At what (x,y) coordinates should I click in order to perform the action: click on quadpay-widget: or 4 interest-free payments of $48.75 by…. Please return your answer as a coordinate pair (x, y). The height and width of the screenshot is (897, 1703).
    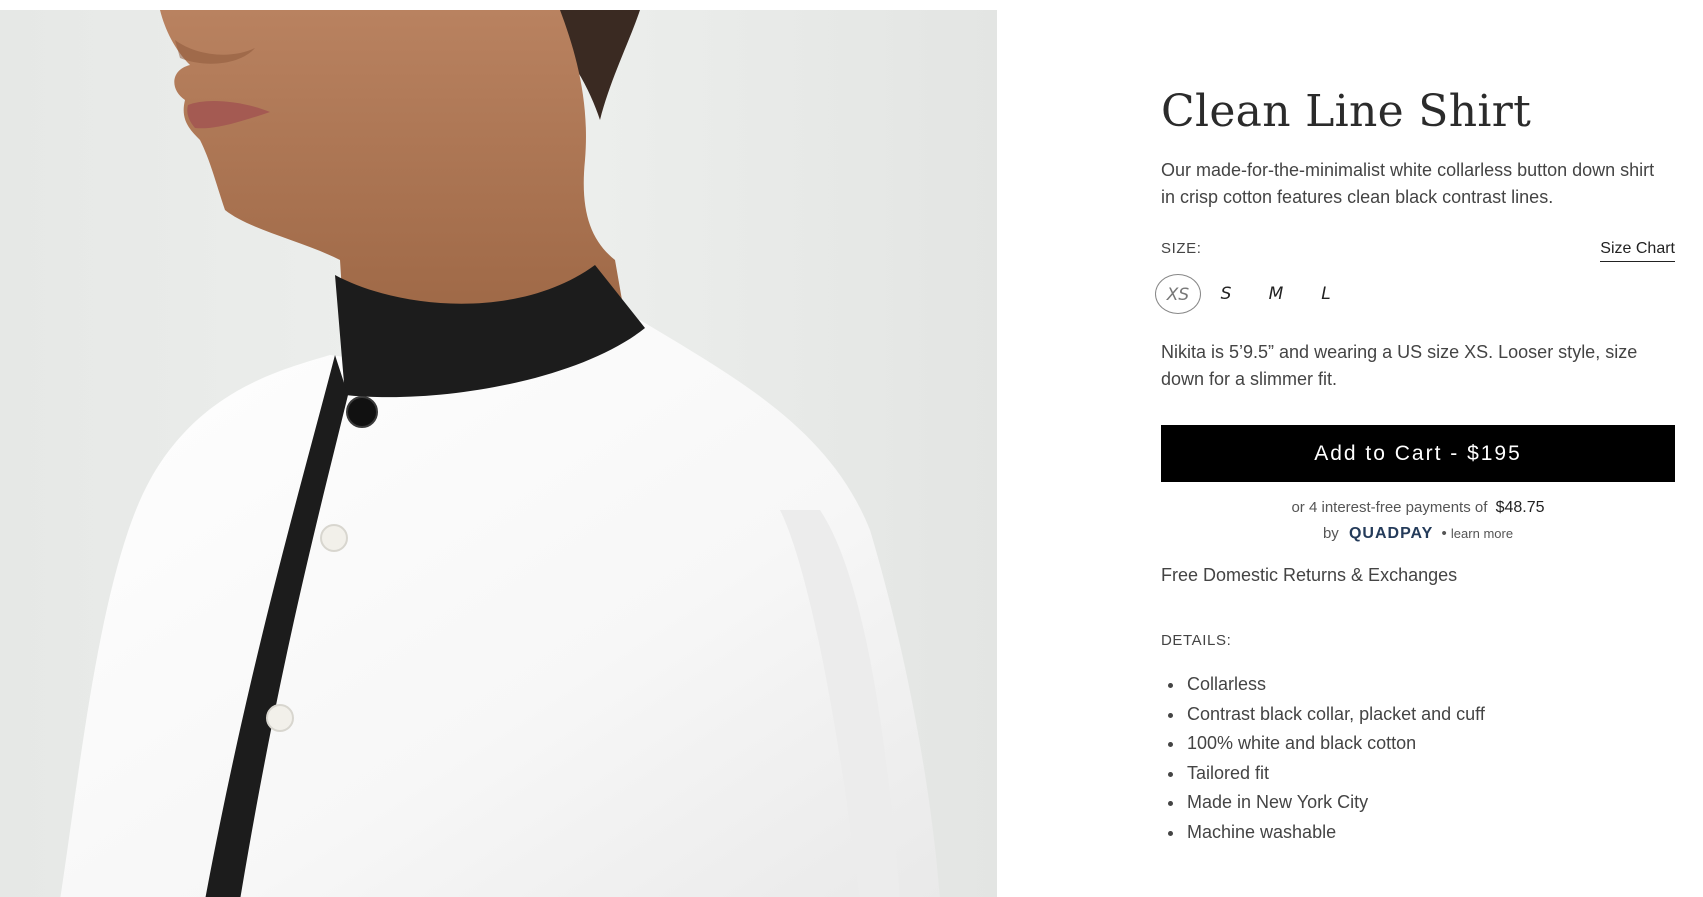
    Looking at the image, I should click on (1418, 521).